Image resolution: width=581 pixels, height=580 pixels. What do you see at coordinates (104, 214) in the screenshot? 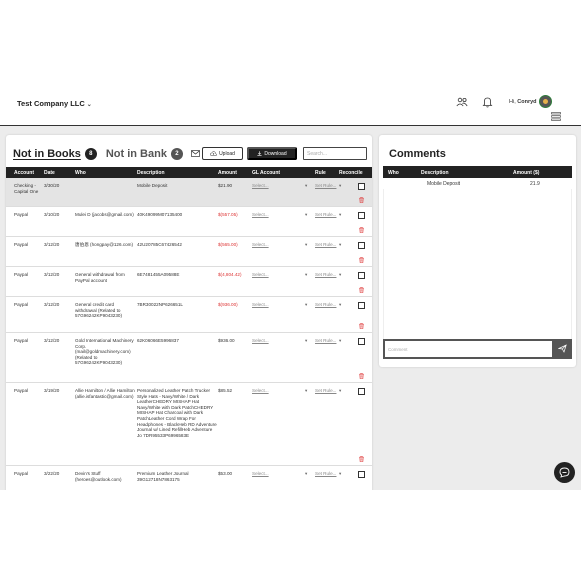
I see `who-cell: Mulei D (jacobs@gmail.com)` at bounding box center [104, 214].